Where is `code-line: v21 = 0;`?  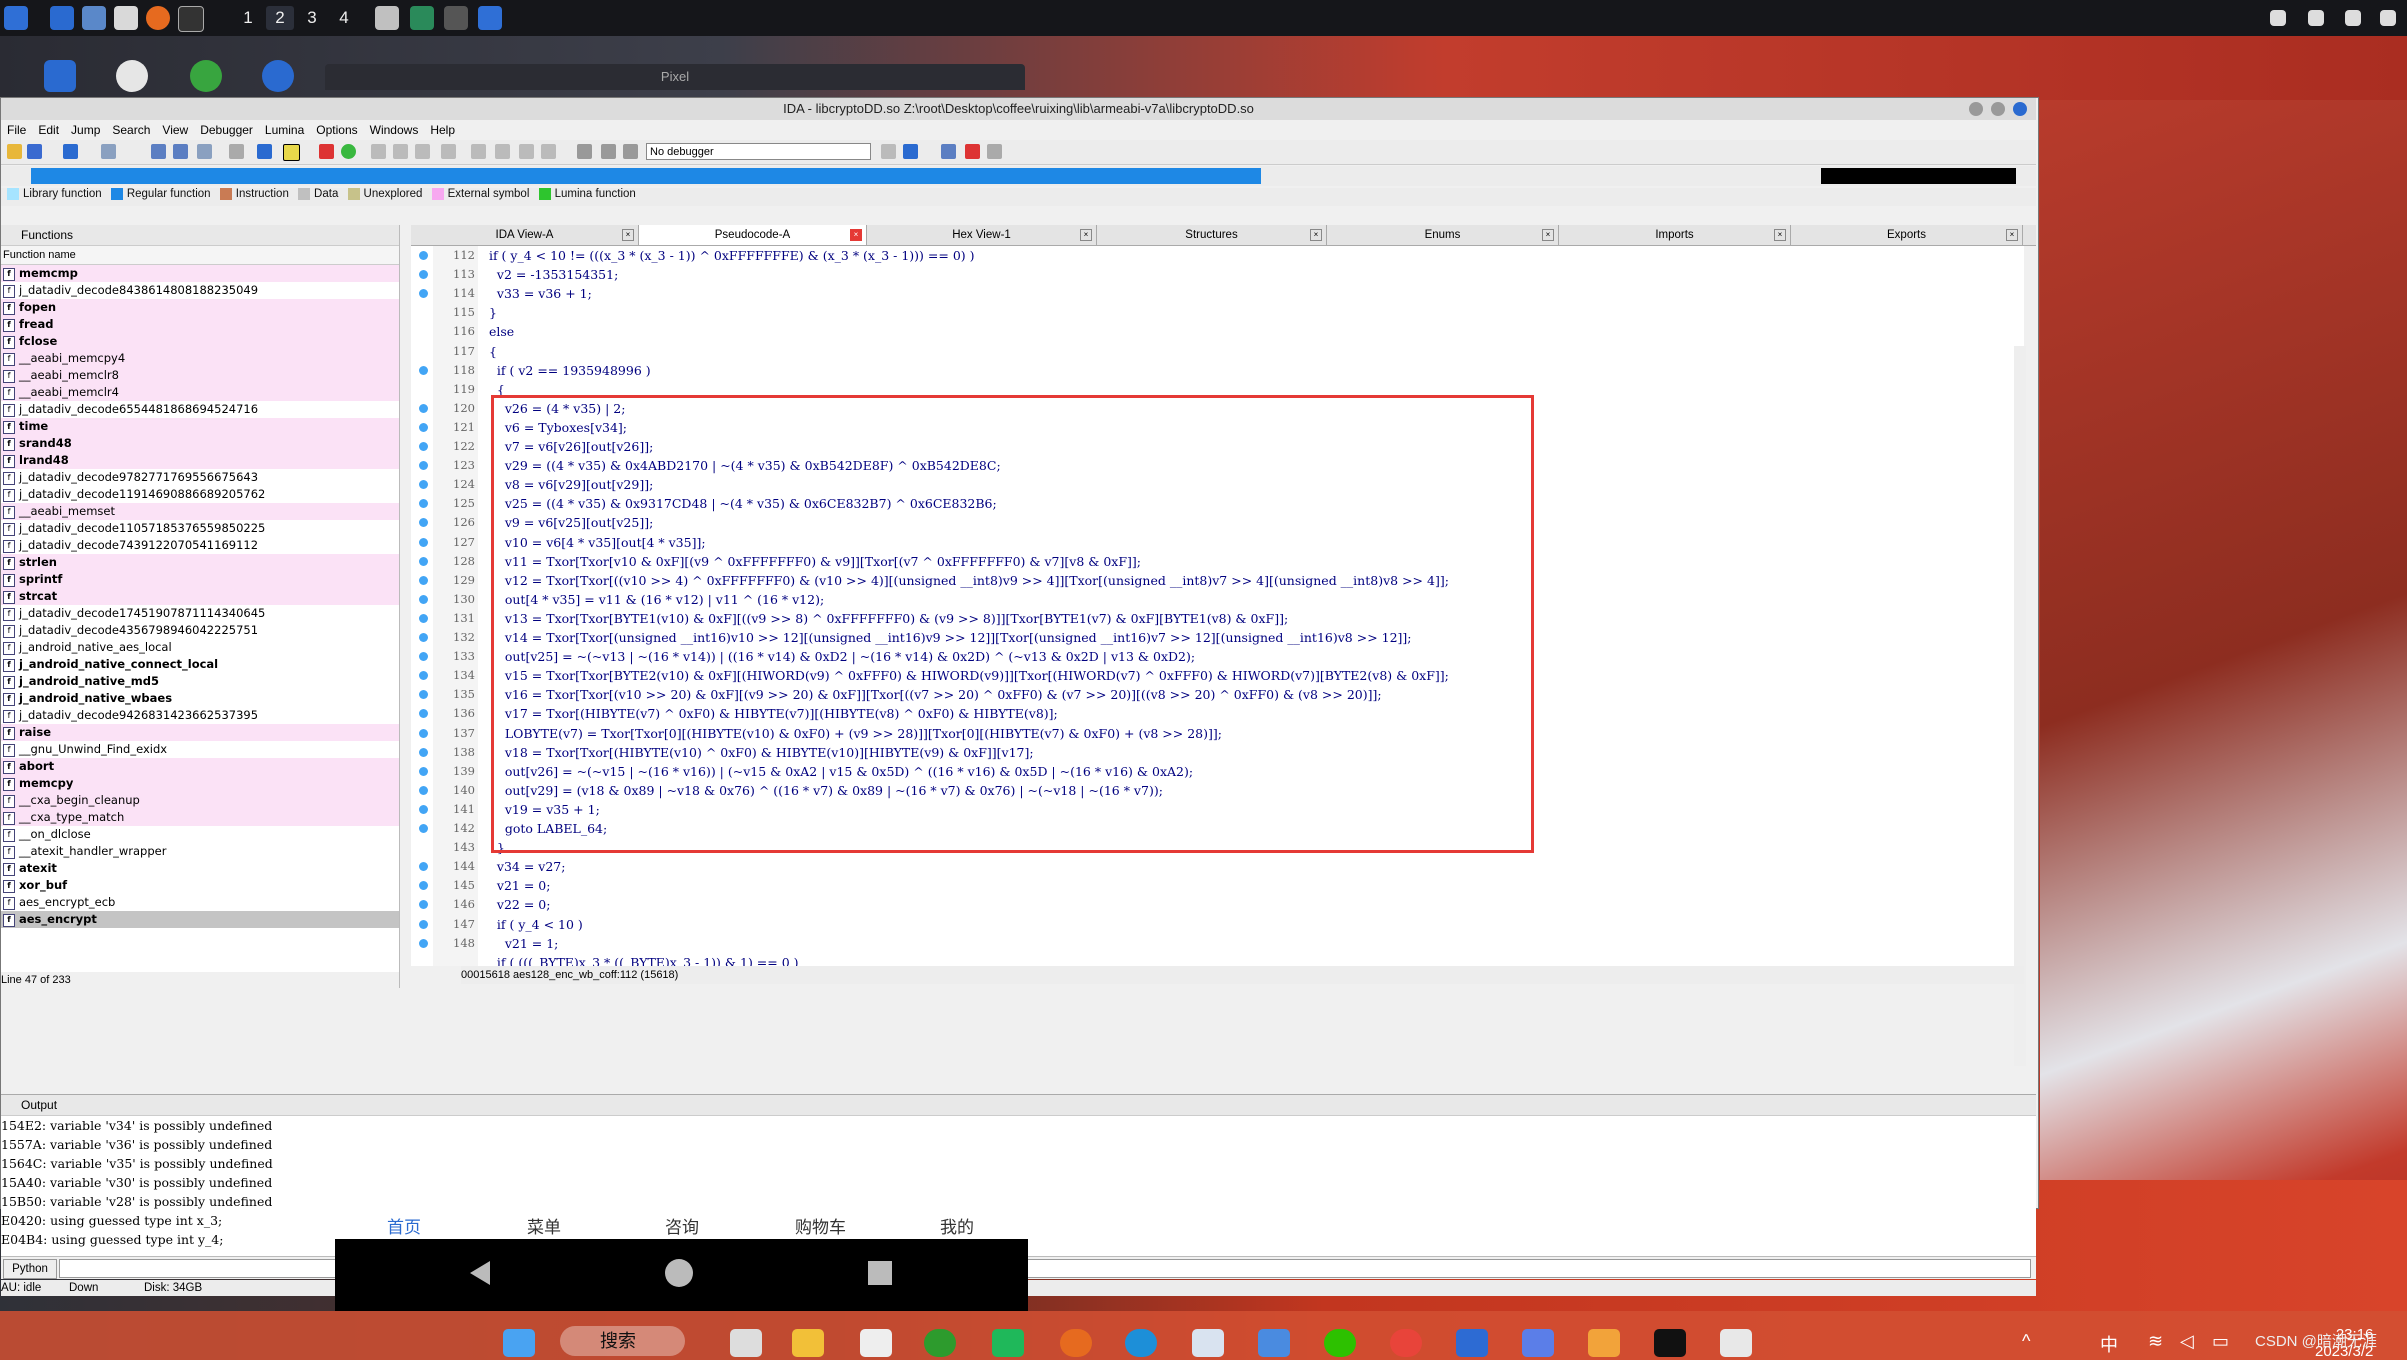 code-line: v21 = 0; is located at coordinates (516, 885).